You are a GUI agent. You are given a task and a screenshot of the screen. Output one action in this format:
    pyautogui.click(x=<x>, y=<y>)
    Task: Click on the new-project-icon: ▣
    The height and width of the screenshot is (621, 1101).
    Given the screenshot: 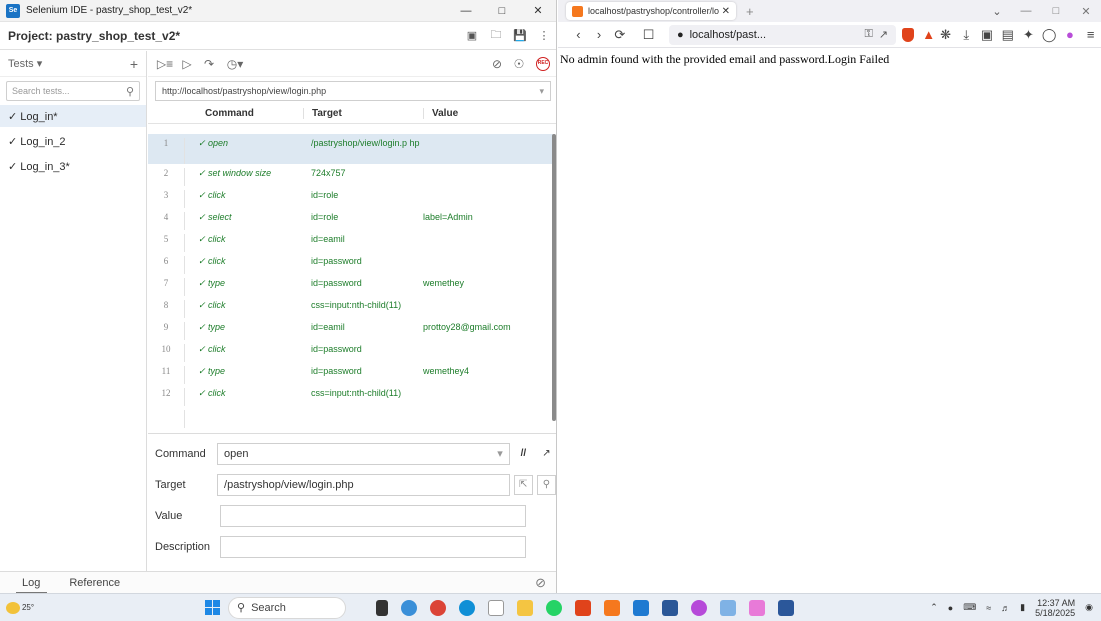 What is the action you would take?
    pyautogui.click(x=472, y=35)
    